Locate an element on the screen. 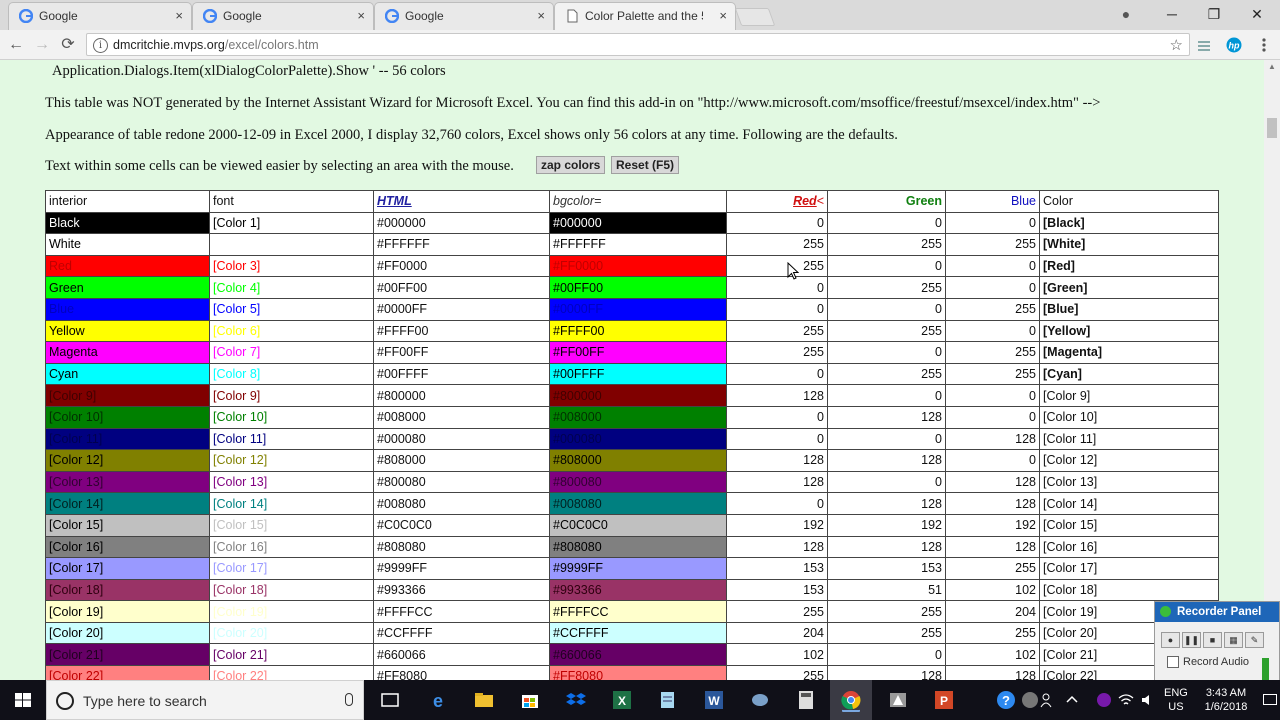 The height and width of the screenshot is (720, 1280). powerpoint-icon: P is located at coordinates (944, 700).